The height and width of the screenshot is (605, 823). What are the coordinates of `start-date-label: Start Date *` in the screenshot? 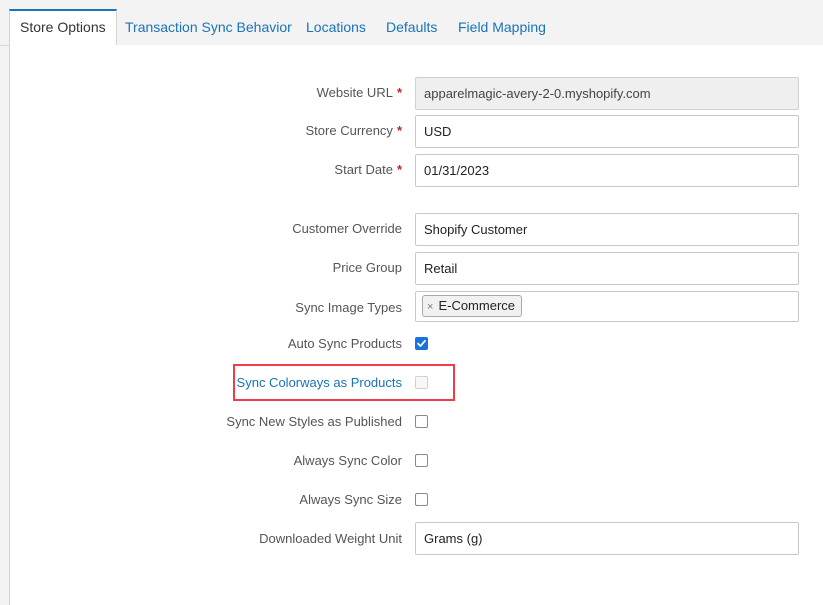 It's located at (368, 170).